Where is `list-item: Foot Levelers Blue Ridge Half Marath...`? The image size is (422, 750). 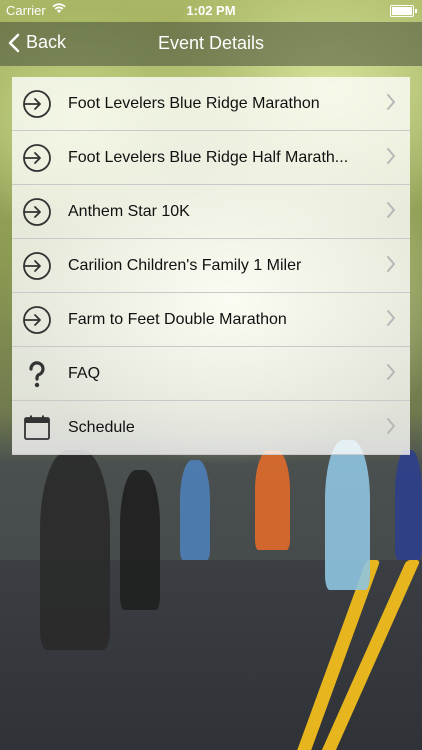
list-item: Foot Levelers Blue Ridge Half Marath... is located at coordinates (211, 158).